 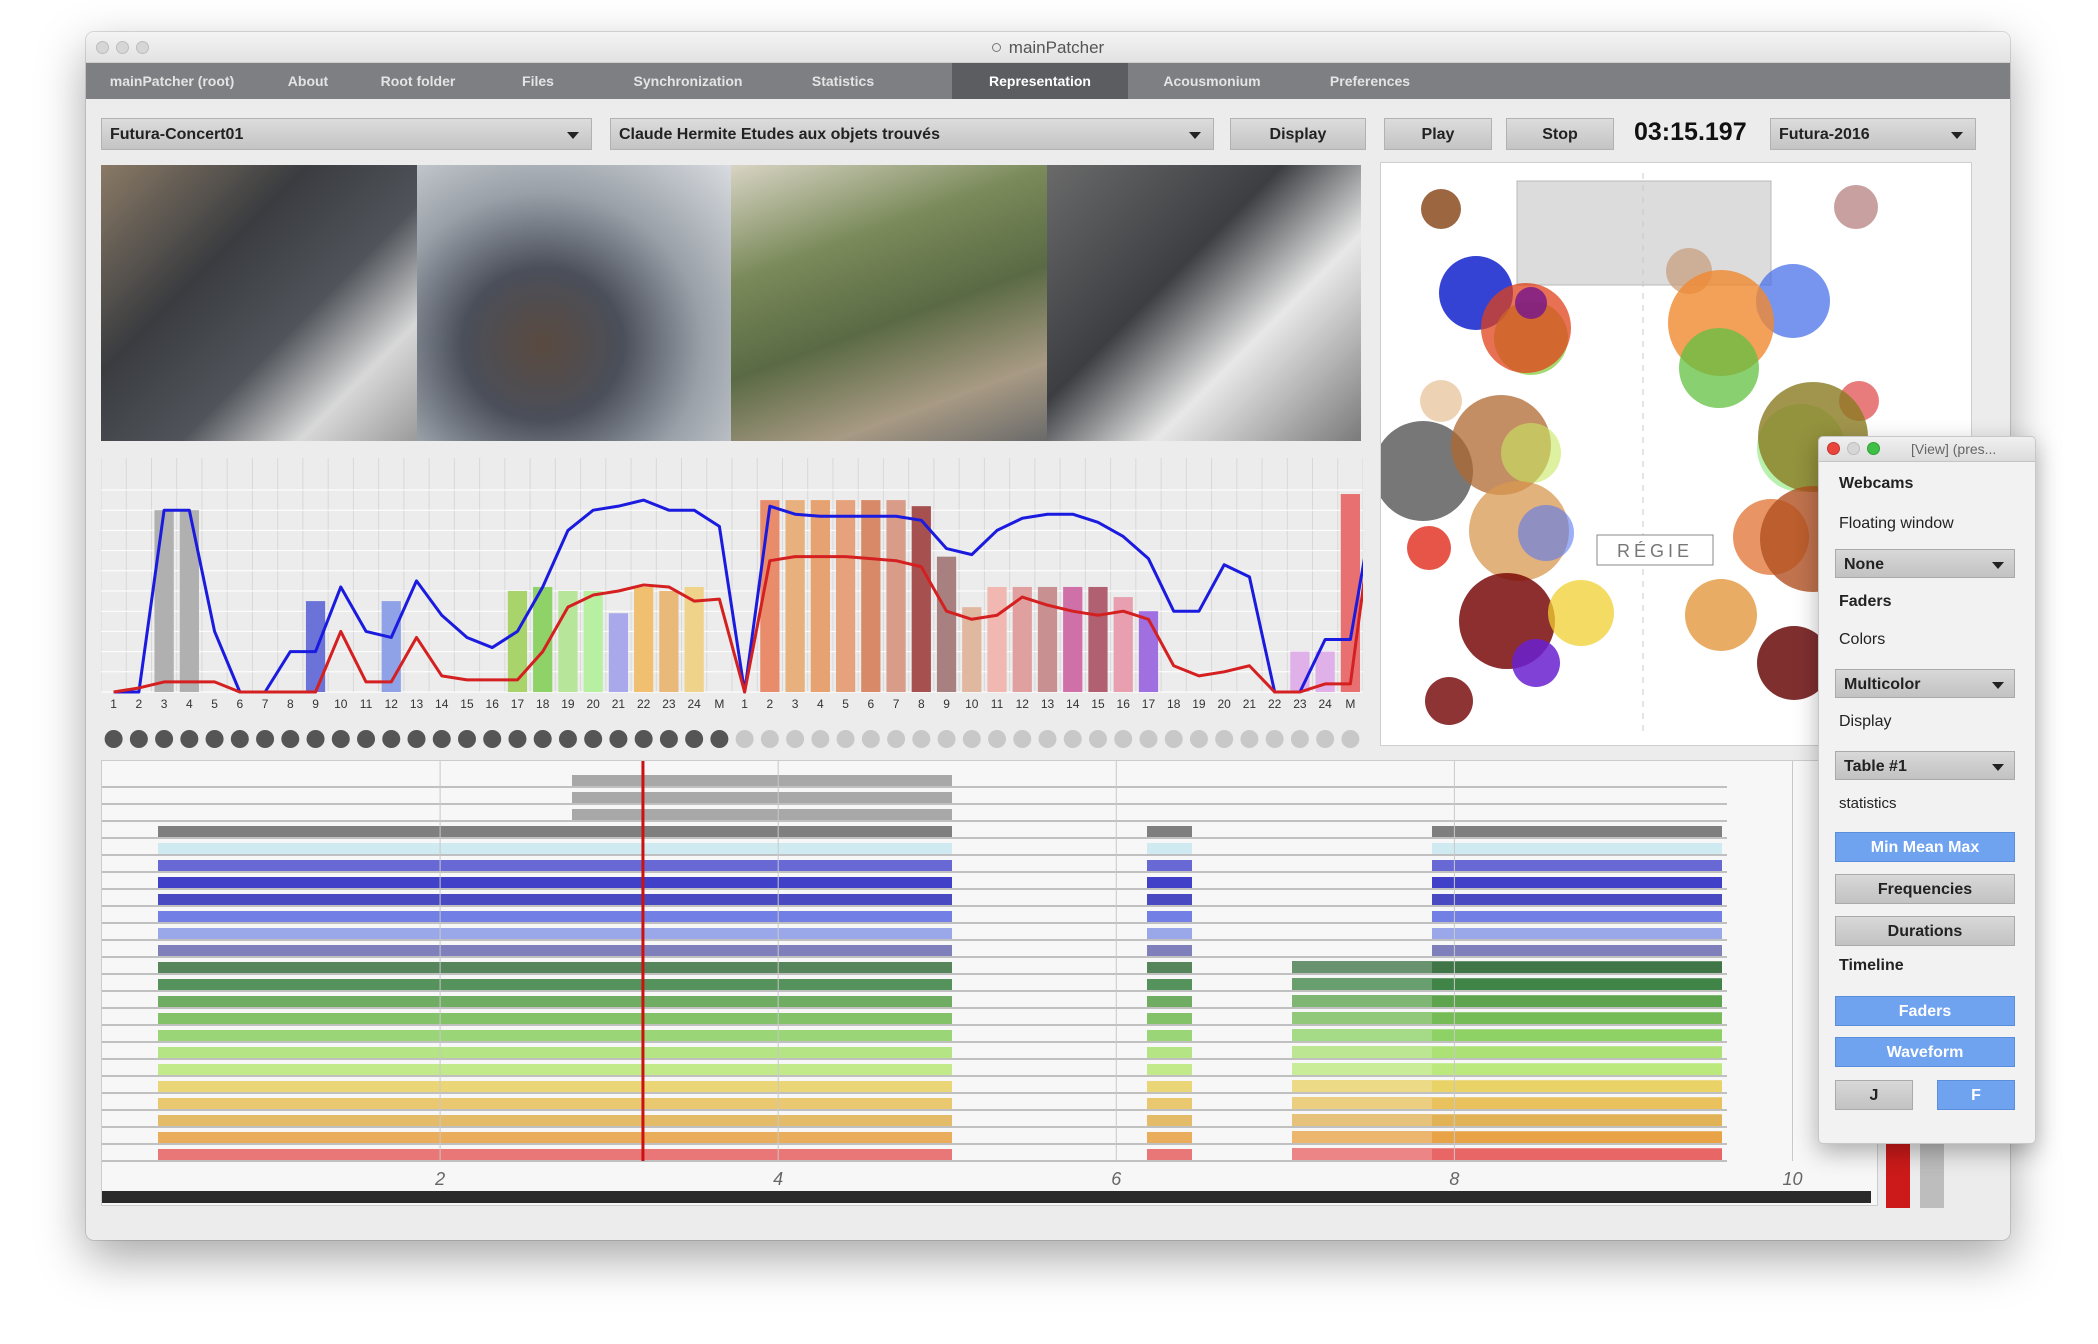 What do you see at coordinates (1833, 448) in the screenshot?
I see `panel-close-button` at bounding box center [1833, 448].